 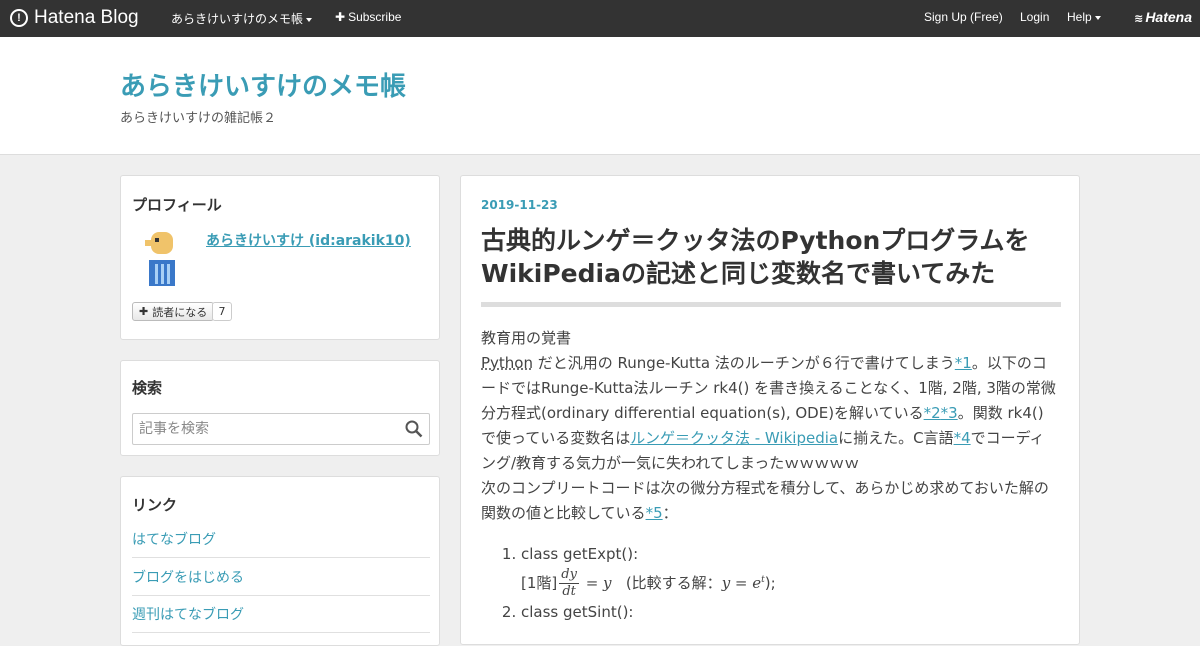 What do you see at coordinates (654, 513) in the screenshot?
I see `footnote-5: *5` at bounding box center [654, 513].